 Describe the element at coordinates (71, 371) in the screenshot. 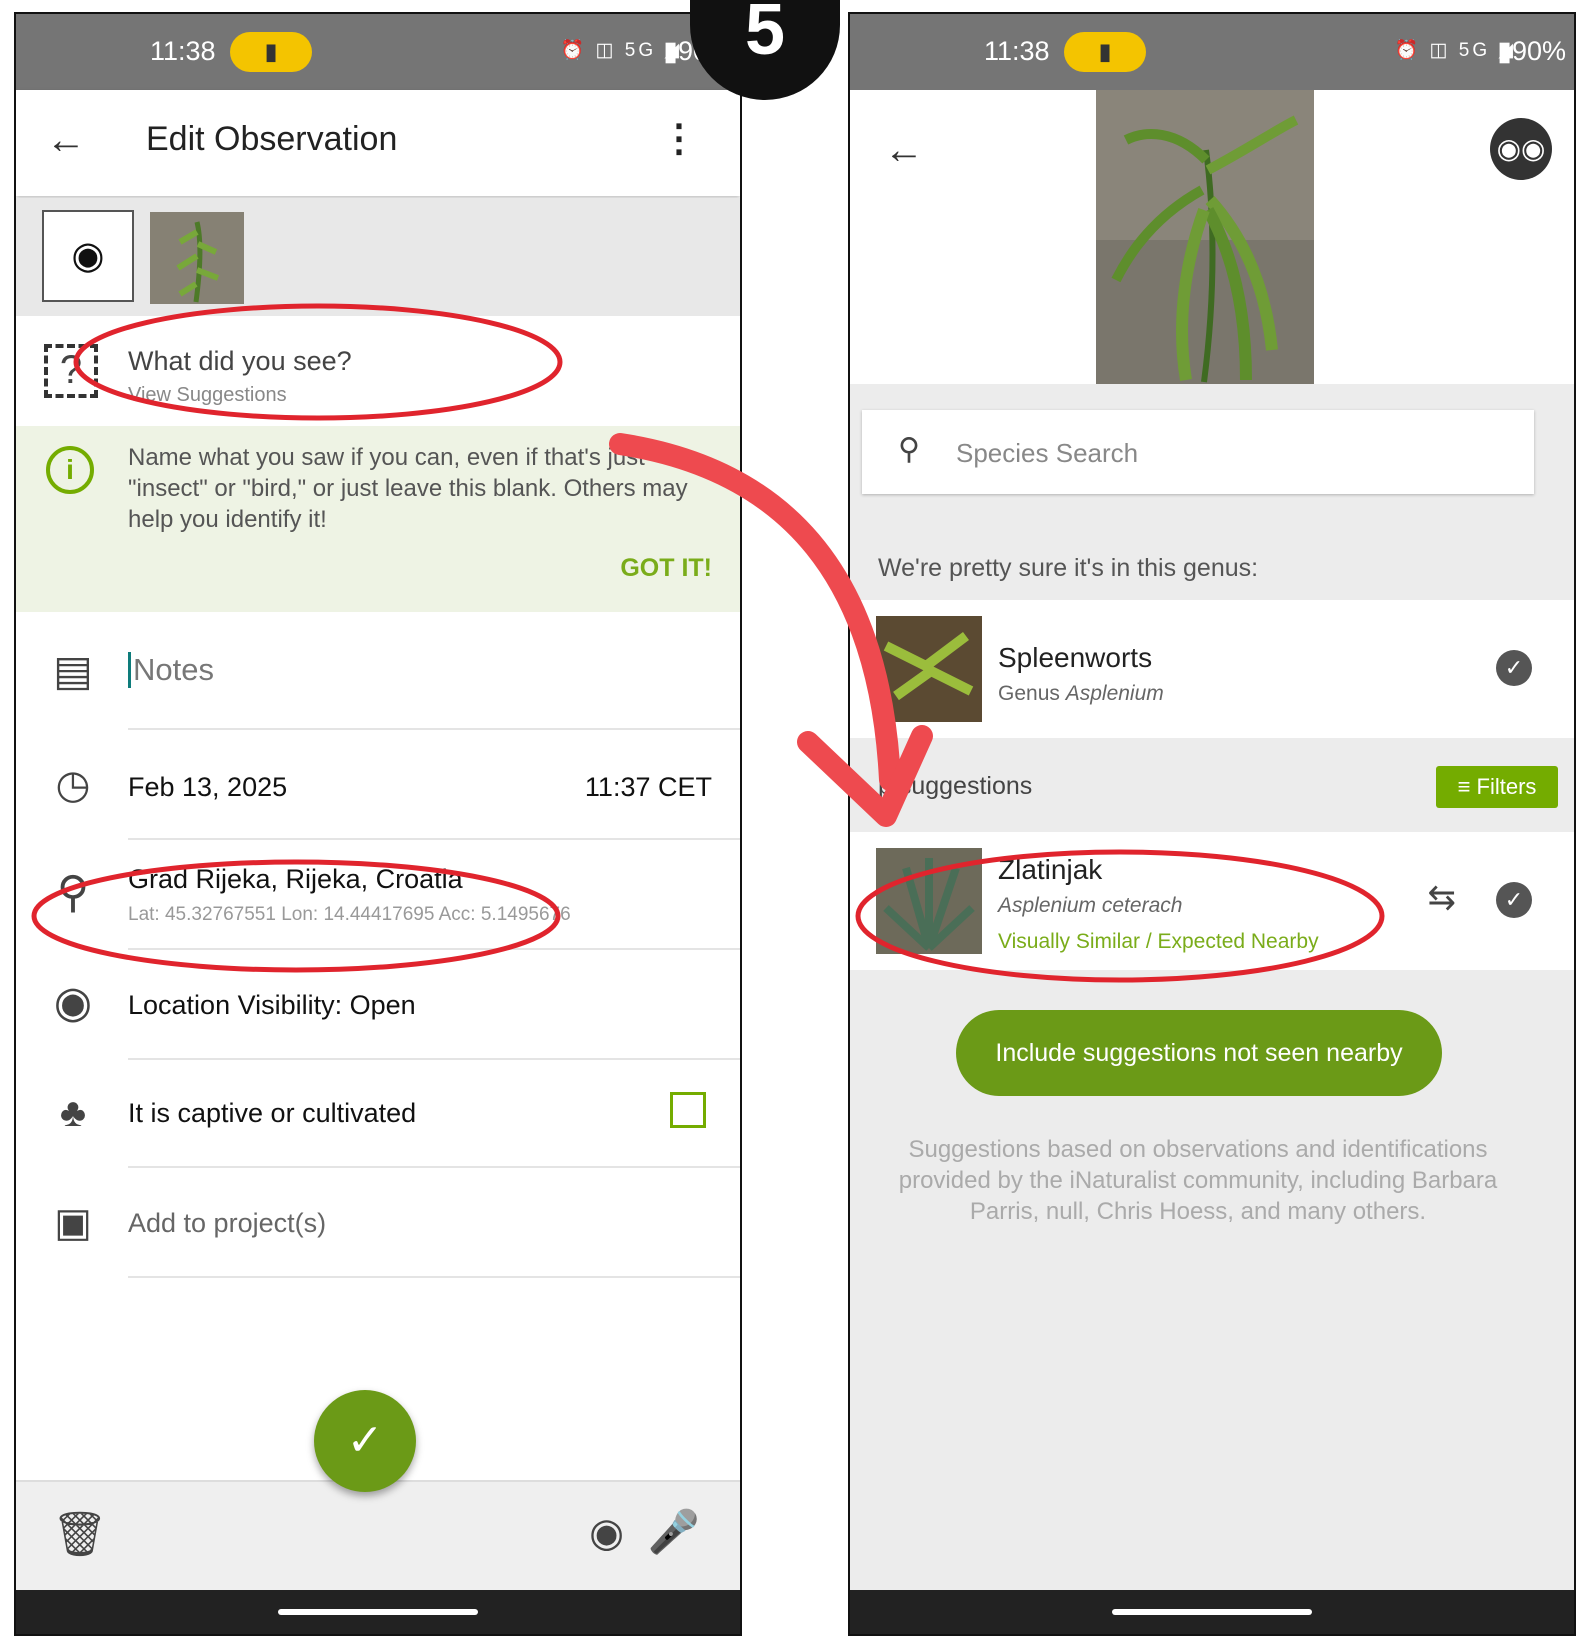

I see `unknown-species-icon: ?` at that location.